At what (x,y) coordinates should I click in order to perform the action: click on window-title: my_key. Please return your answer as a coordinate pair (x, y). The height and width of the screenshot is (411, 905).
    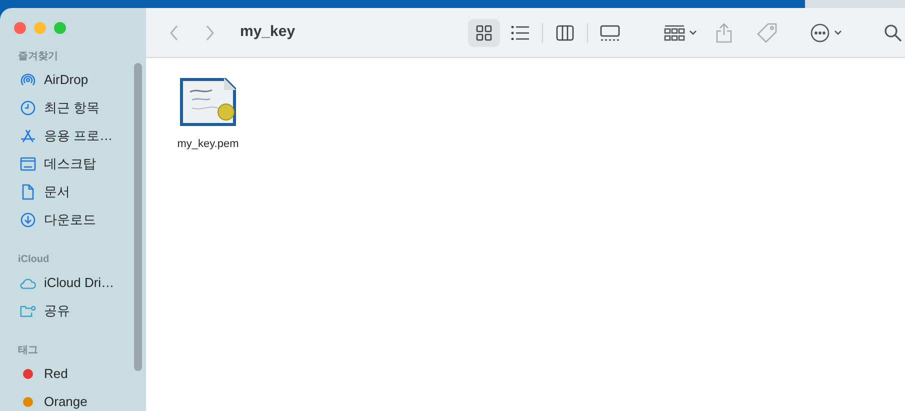
    Looking at the image, I should click on (268, 32).